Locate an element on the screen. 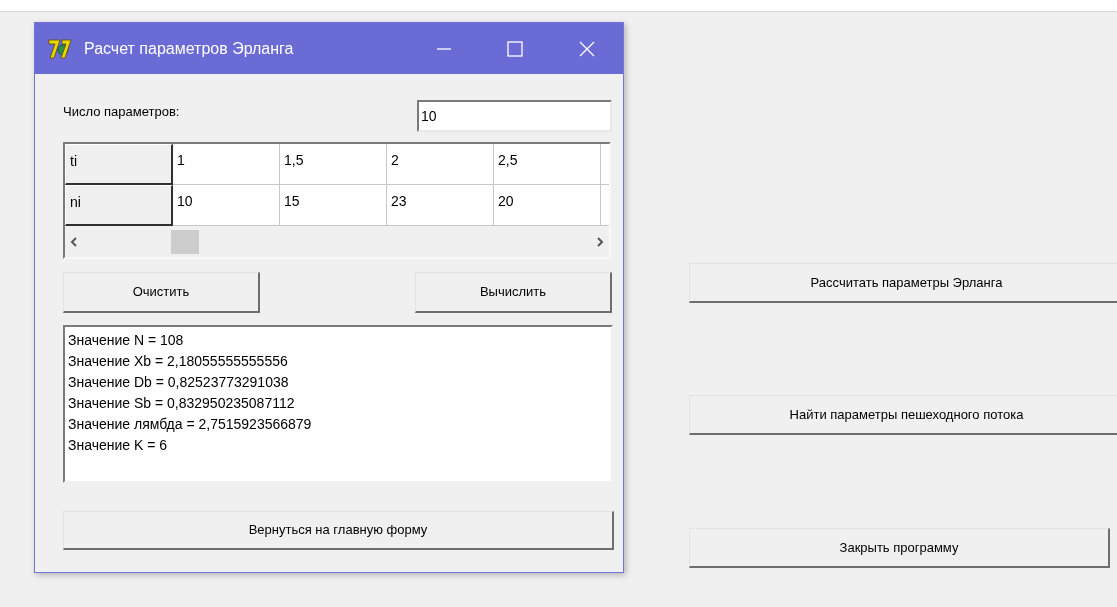 The height and width of the screenshot is (607, 1117). horizontal-scrollbar is located at coordinates (337, 241).